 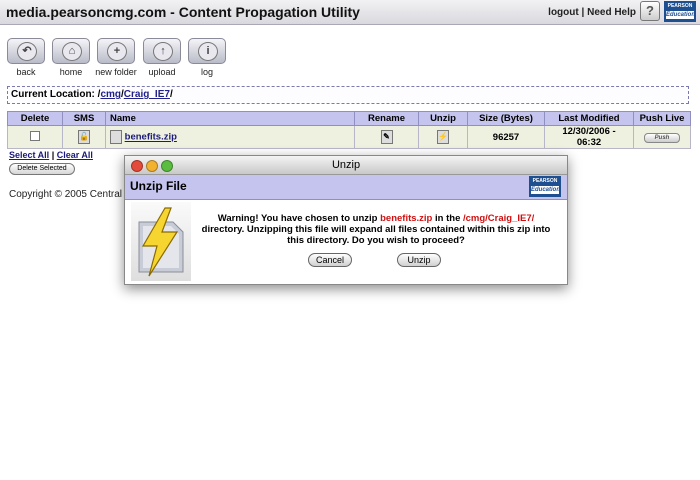 What do you see at coordinates (158, 186) in the screenshot?
I see `dialog-heading: Unzip File` at bounding box center [158, 186].